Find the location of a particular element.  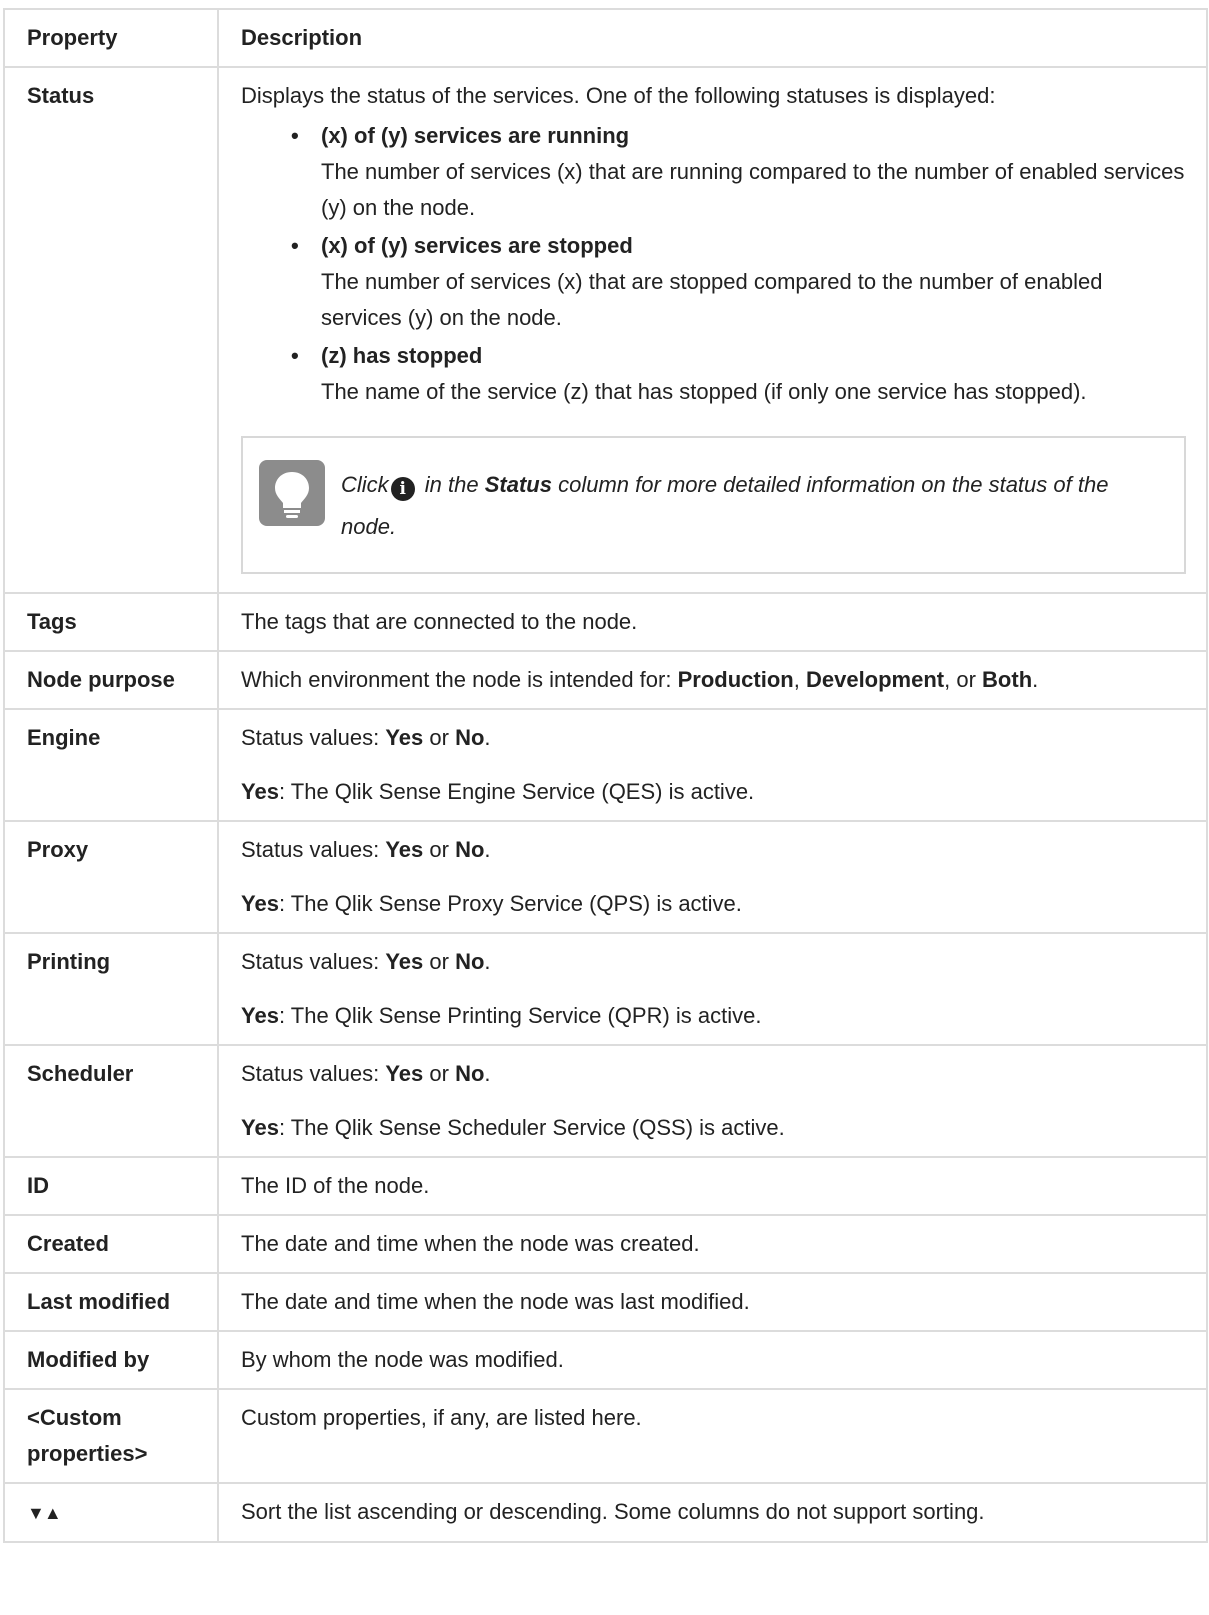

property-description: The ID of the node. is located at coordinates (712, 1186).